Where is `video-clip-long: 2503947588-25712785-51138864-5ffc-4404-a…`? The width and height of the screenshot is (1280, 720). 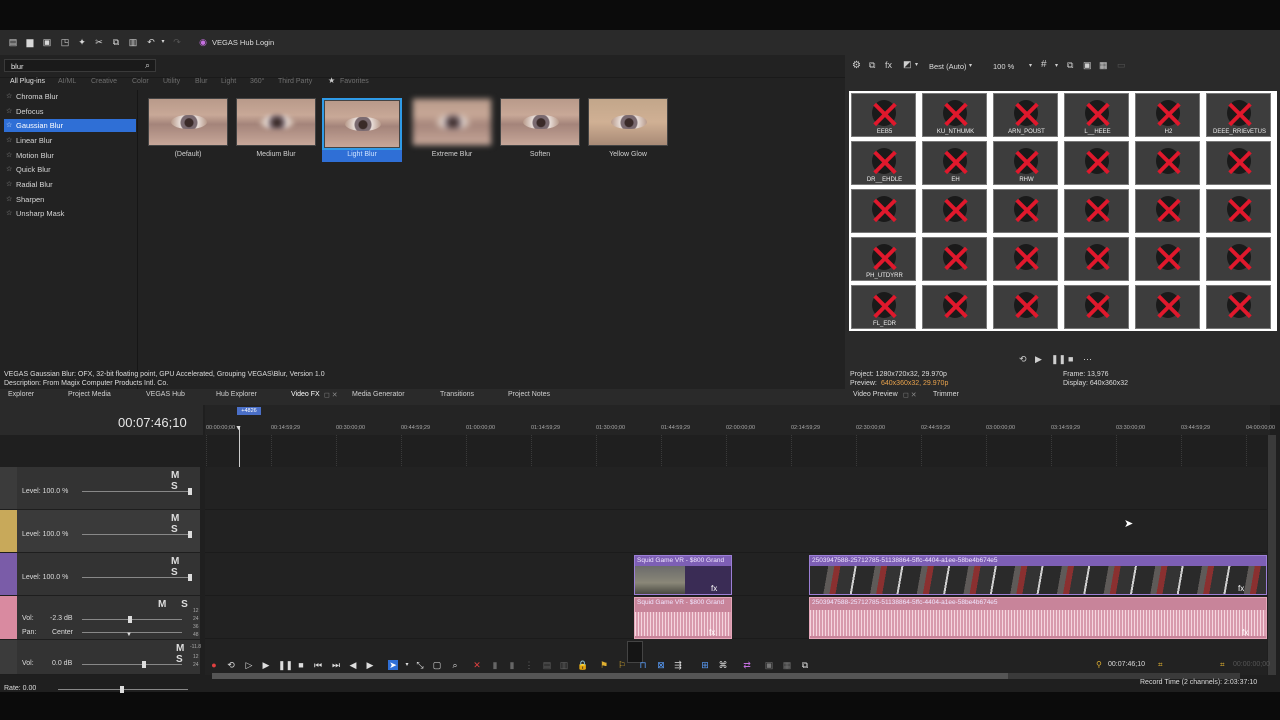
video-clip-long: 2503947588-25712785-51138864-5ffc-4404-a… is located at coordinates (1038, 575).